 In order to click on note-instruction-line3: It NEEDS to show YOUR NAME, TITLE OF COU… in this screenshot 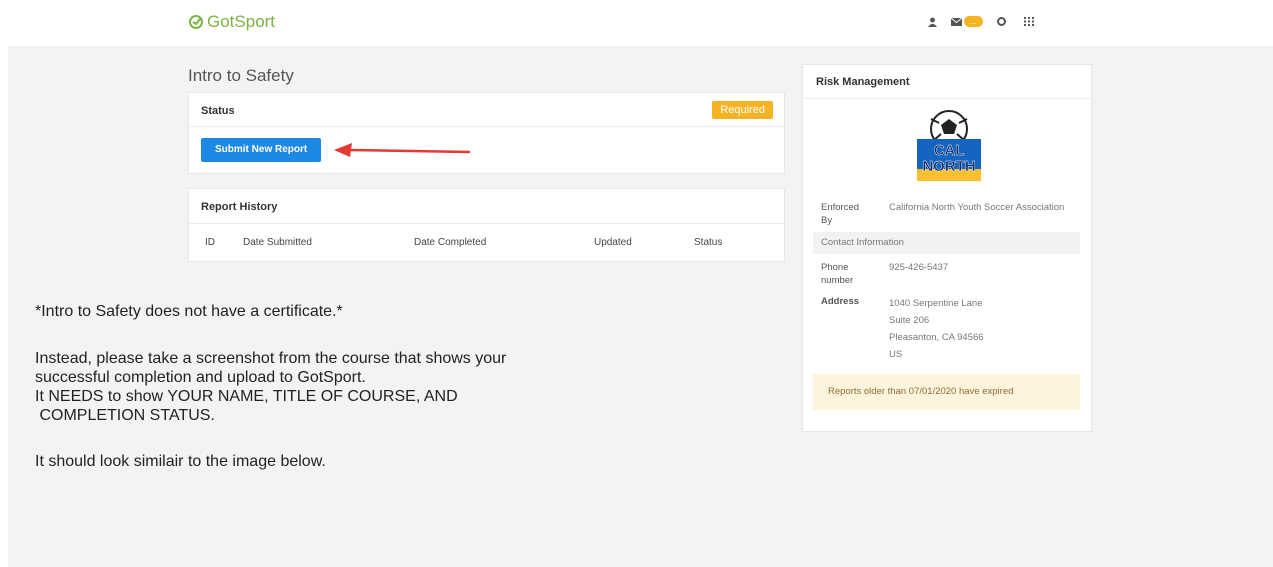, I will do `click(246, 396)`.